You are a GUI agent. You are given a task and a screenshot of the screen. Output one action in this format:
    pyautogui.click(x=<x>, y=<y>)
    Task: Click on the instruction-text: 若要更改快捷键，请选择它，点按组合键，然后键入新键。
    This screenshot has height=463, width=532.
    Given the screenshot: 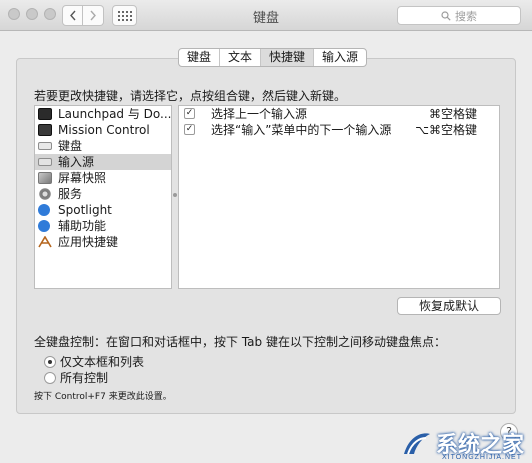 What is the action you would take?
    pyautogui.click(x=190, y=96)
    